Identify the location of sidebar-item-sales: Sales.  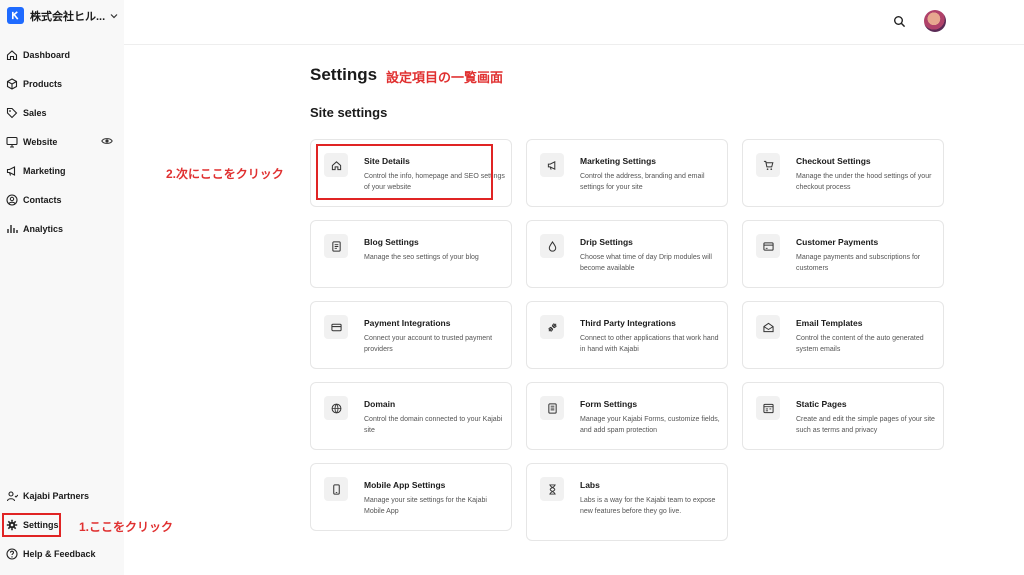
(26, 113).